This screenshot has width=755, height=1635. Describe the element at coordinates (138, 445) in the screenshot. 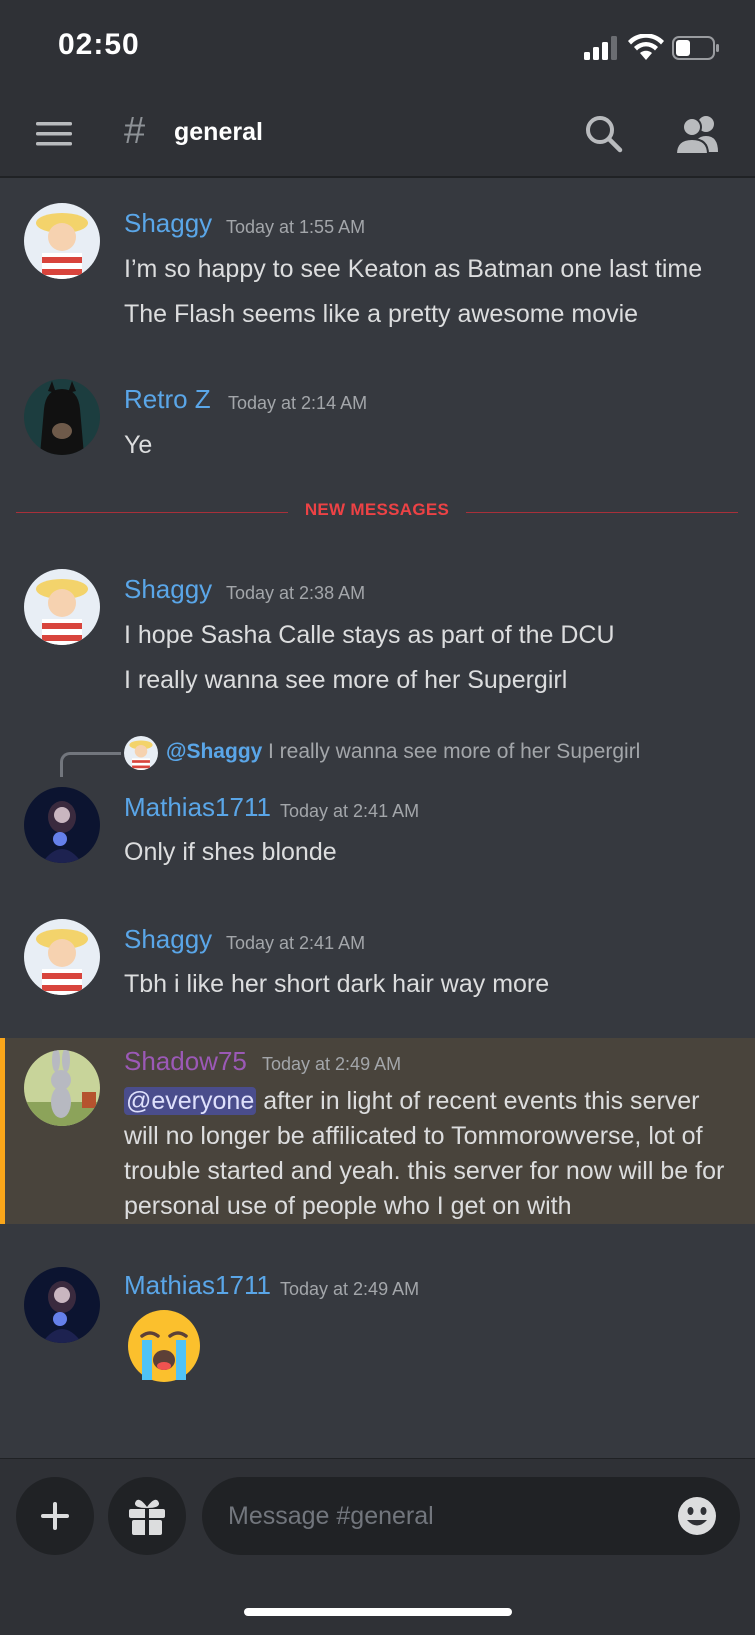

I see `message-text: Ye` at that location.